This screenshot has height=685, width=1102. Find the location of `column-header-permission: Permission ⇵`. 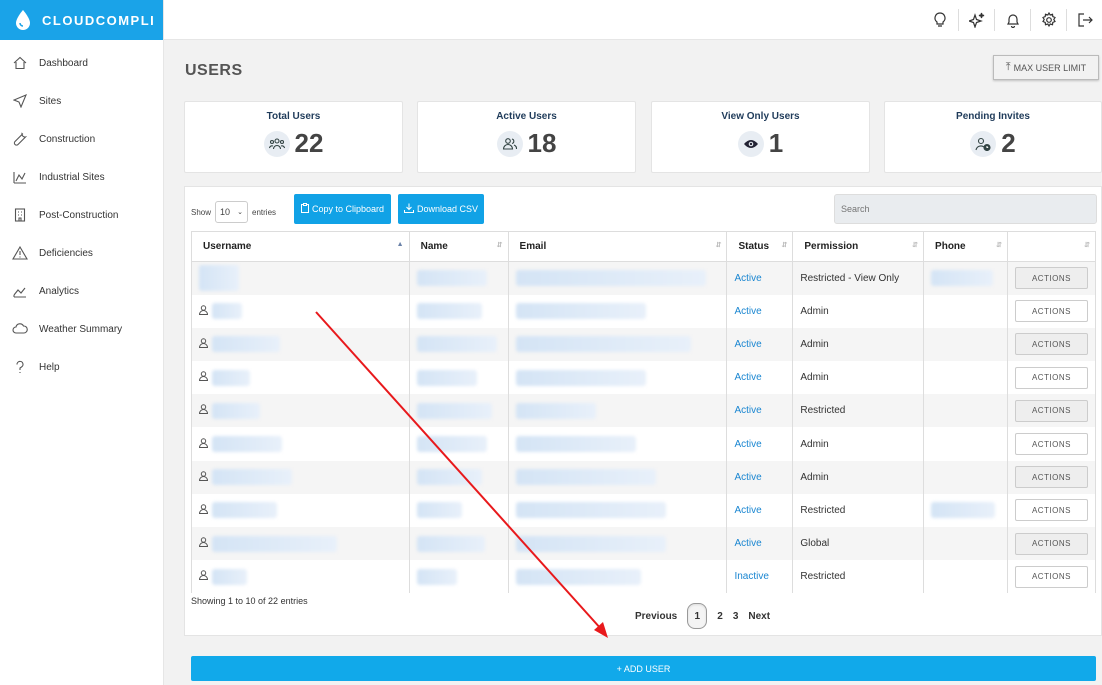

column-header-permission: Permission ⇵ is located at coordinates (858, 246).